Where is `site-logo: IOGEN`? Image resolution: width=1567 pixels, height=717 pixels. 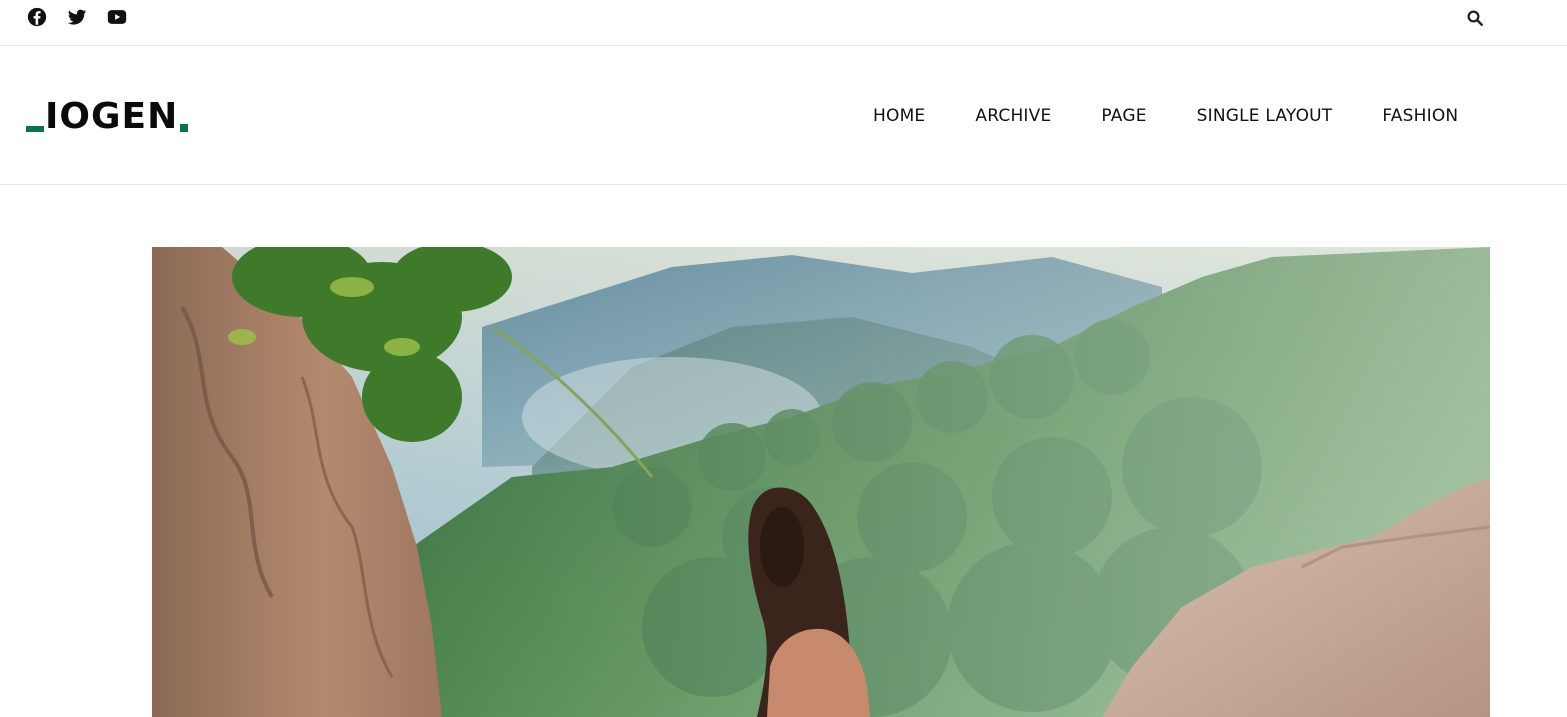
site-logo: IOGEN is located at coordinates (107, 116).